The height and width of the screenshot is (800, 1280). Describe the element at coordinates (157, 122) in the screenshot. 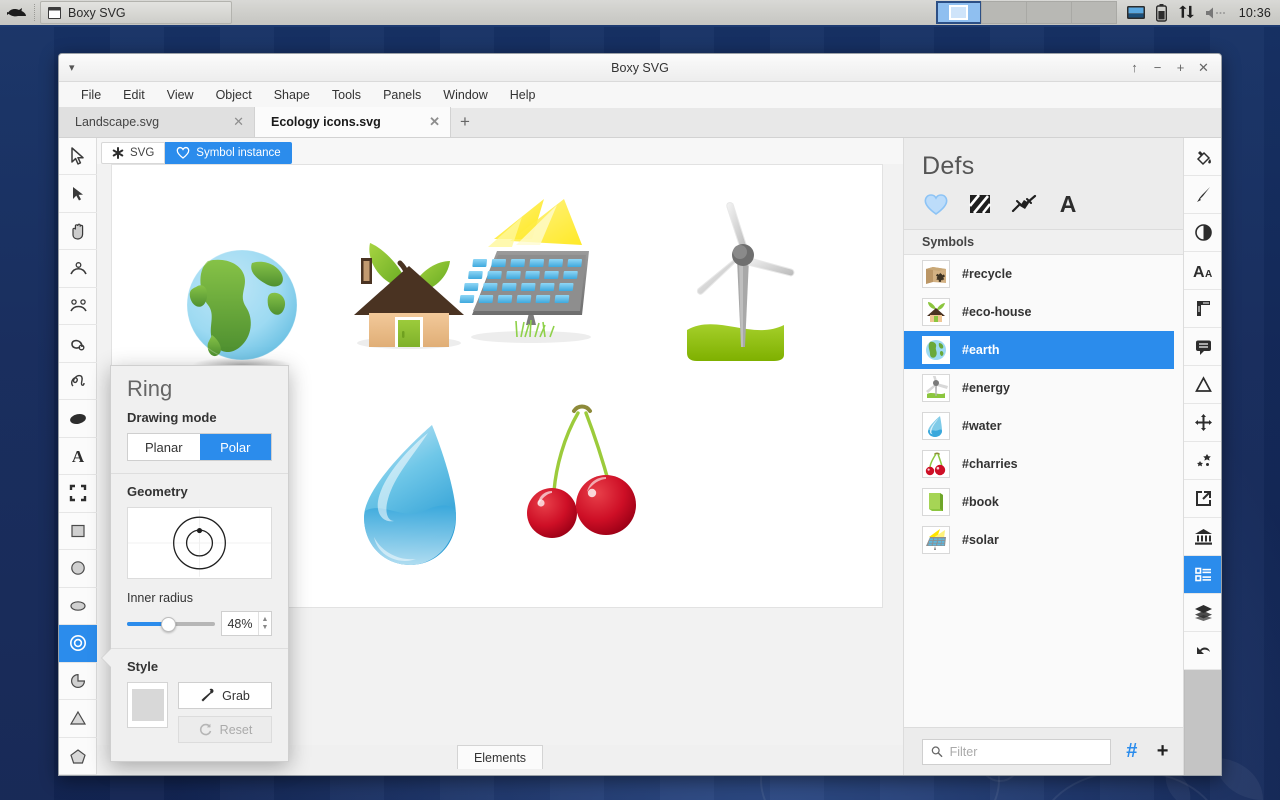

I see `document-tab-landscape: Landscape.svg ✕` at that location.